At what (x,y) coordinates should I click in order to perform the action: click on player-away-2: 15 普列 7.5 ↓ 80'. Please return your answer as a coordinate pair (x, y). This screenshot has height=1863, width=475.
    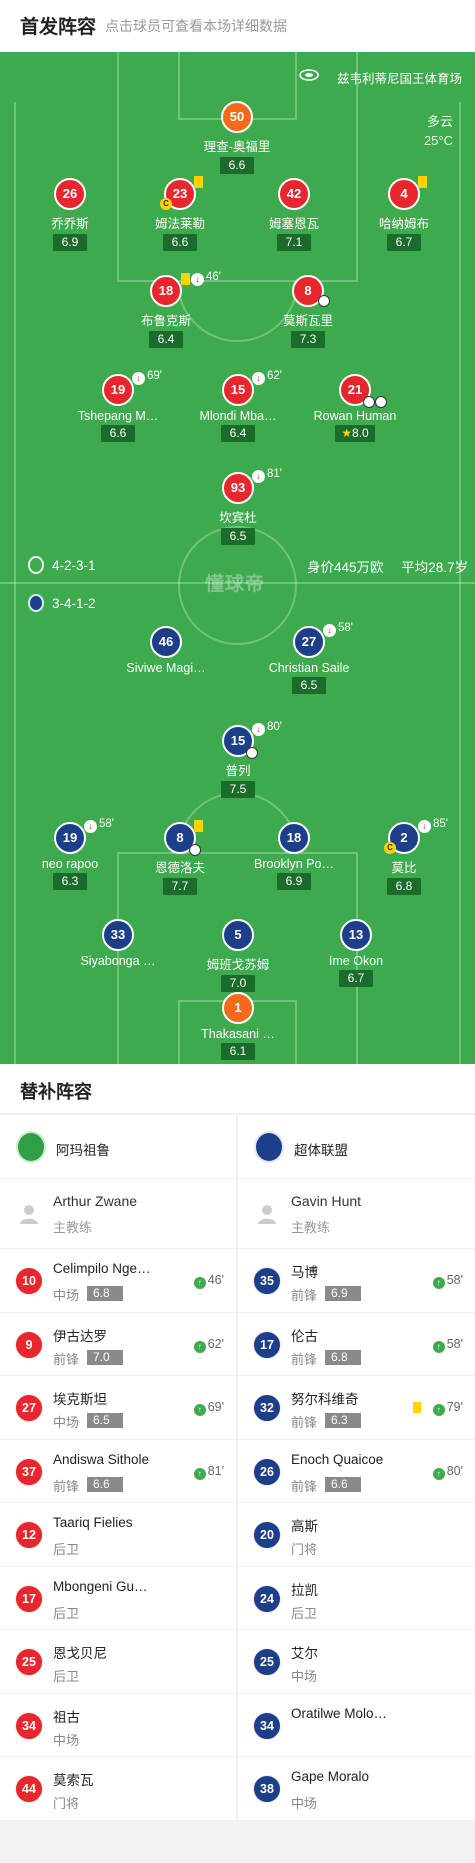
    Looking at the image, I should click on (238, 759).